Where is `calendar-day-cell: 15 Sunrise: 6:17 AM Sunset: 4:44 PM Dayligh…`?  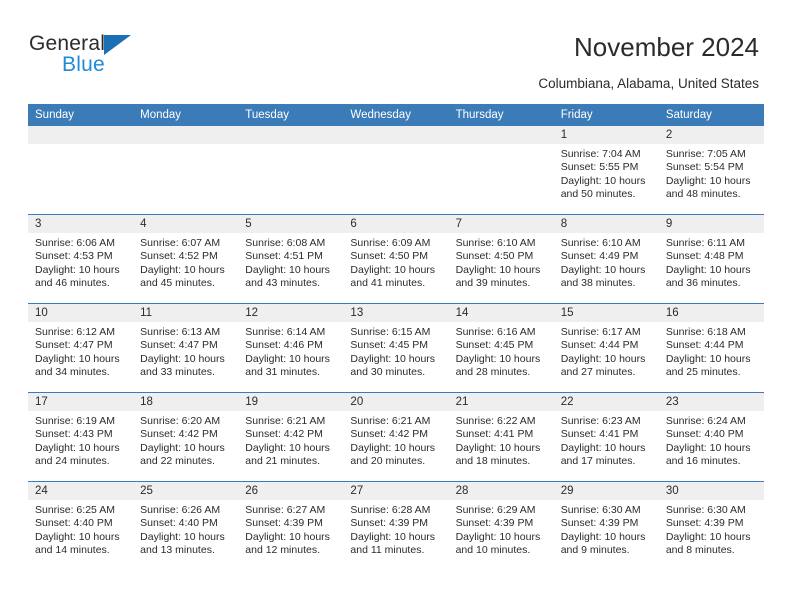
calendar-day-cell: 15 Sunrise: 6:17 AM Sunset: 4:44 PM Dayligh… is located at coordinates (606, 348).